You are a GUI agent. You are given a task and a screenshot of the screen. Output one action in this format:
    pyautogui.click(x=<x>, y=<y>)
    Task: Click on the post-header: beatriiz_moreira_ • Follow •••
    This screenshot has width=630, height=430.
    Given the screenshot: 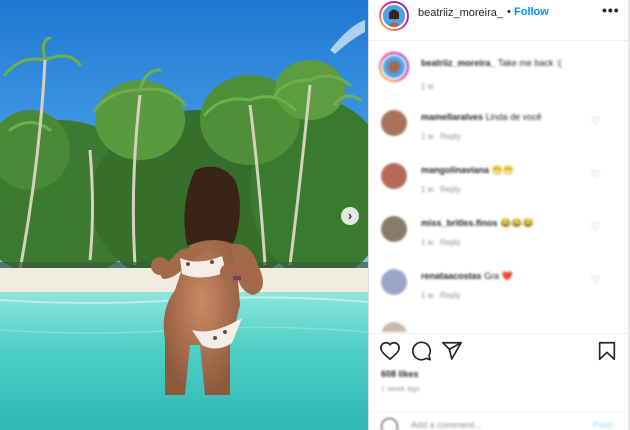 What is the action you would take?
    pyautogui.click(x=499, y=20)
    